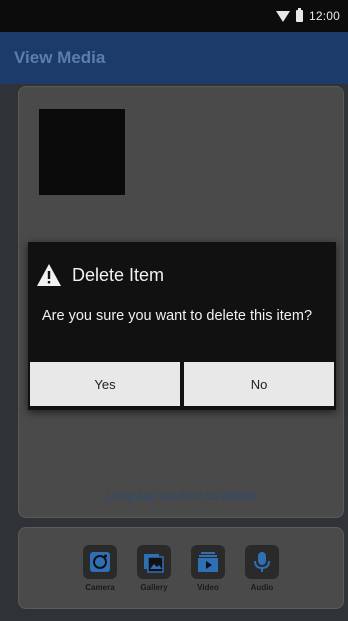 The image size is (348, 621). Describe the element at coordinates (282, 16) in the screenshot. I see `wifi-icon` at that location.